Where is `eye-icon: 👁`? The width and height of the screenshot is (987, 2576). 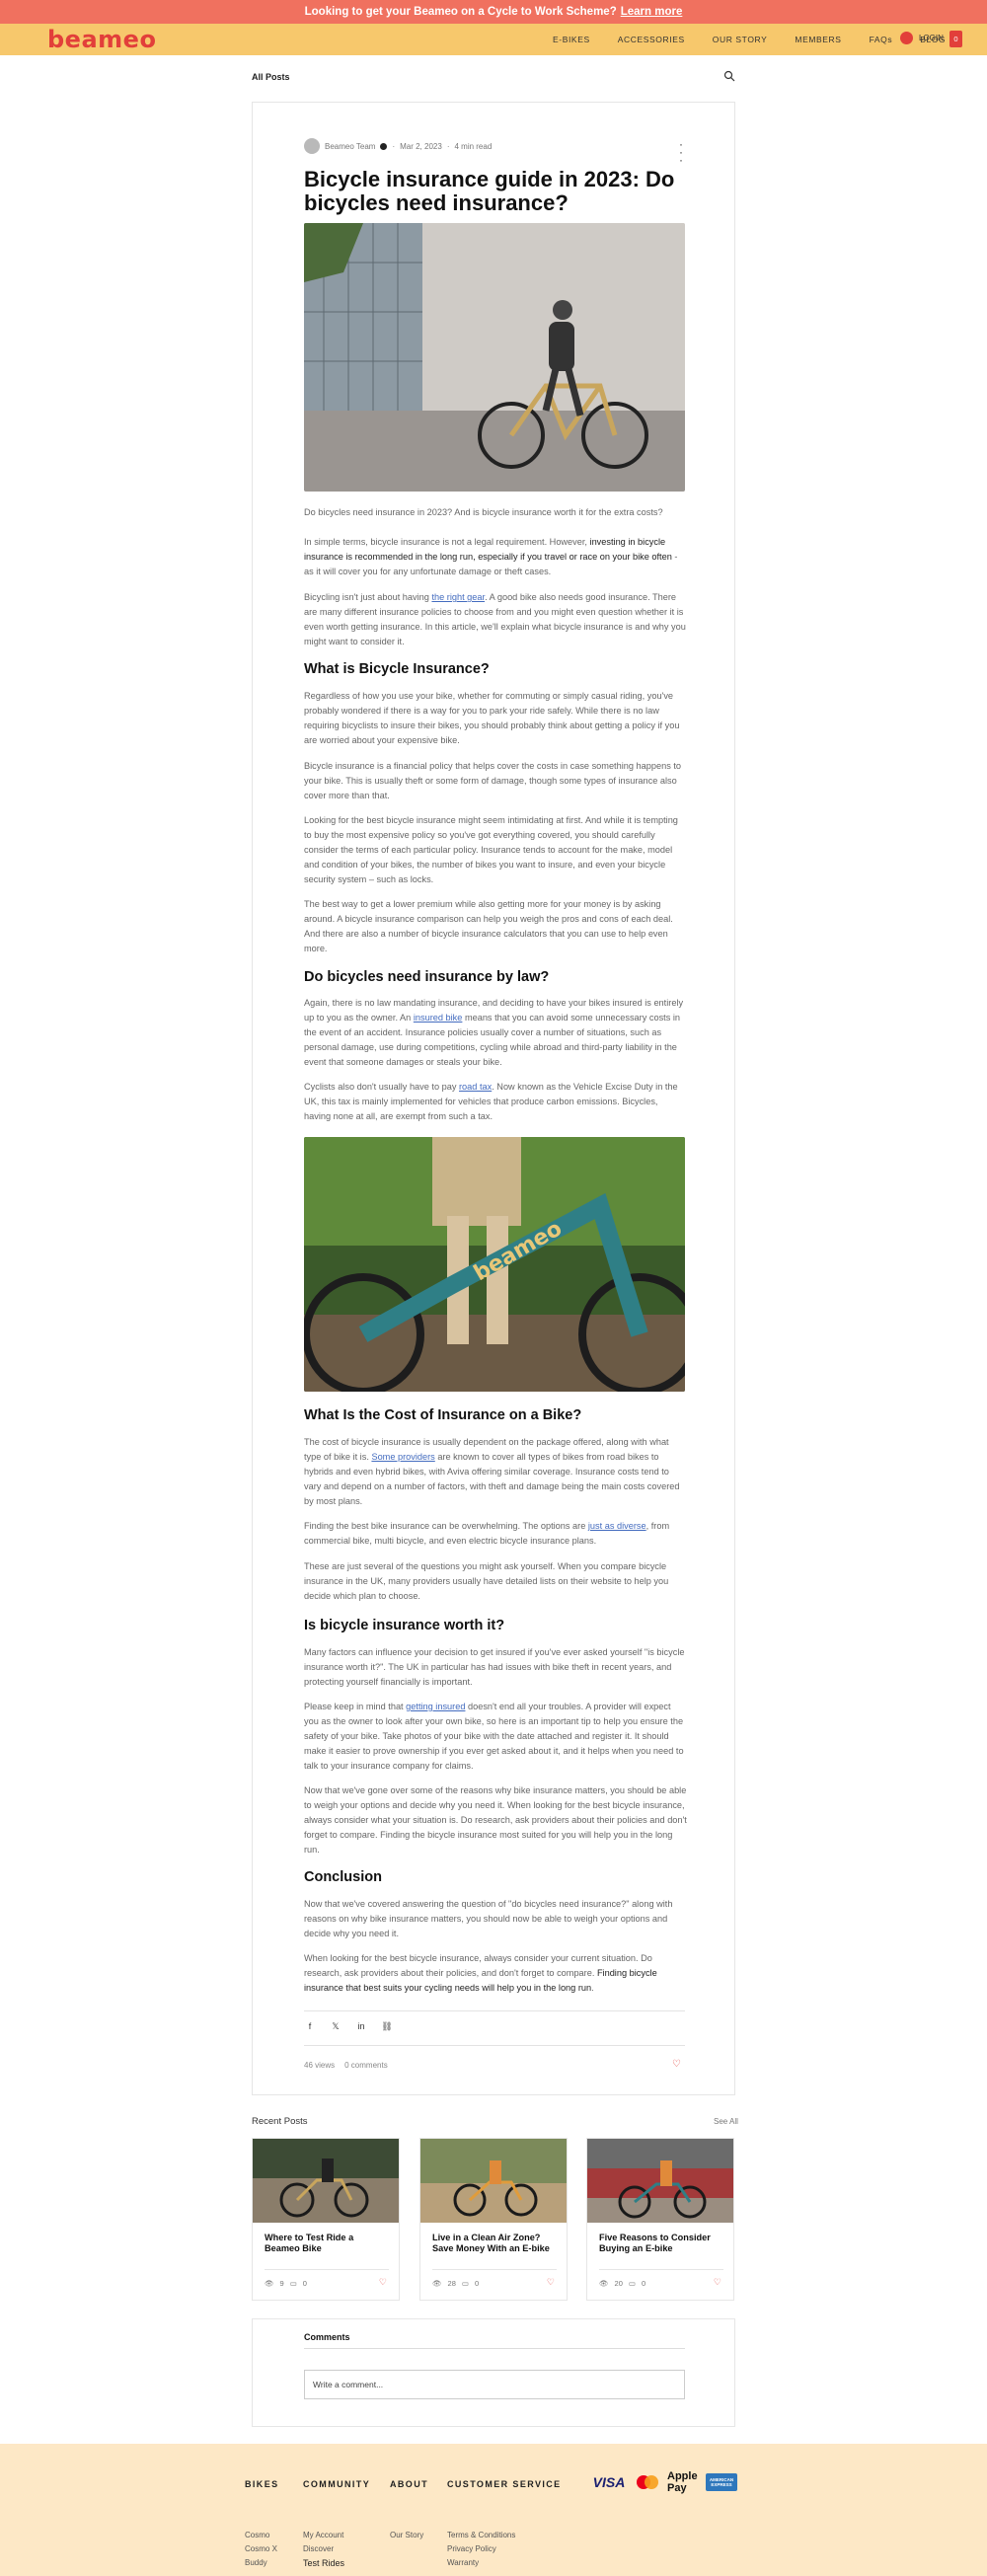
eye-icon: 👁 is located at coordinates (270, 2283).